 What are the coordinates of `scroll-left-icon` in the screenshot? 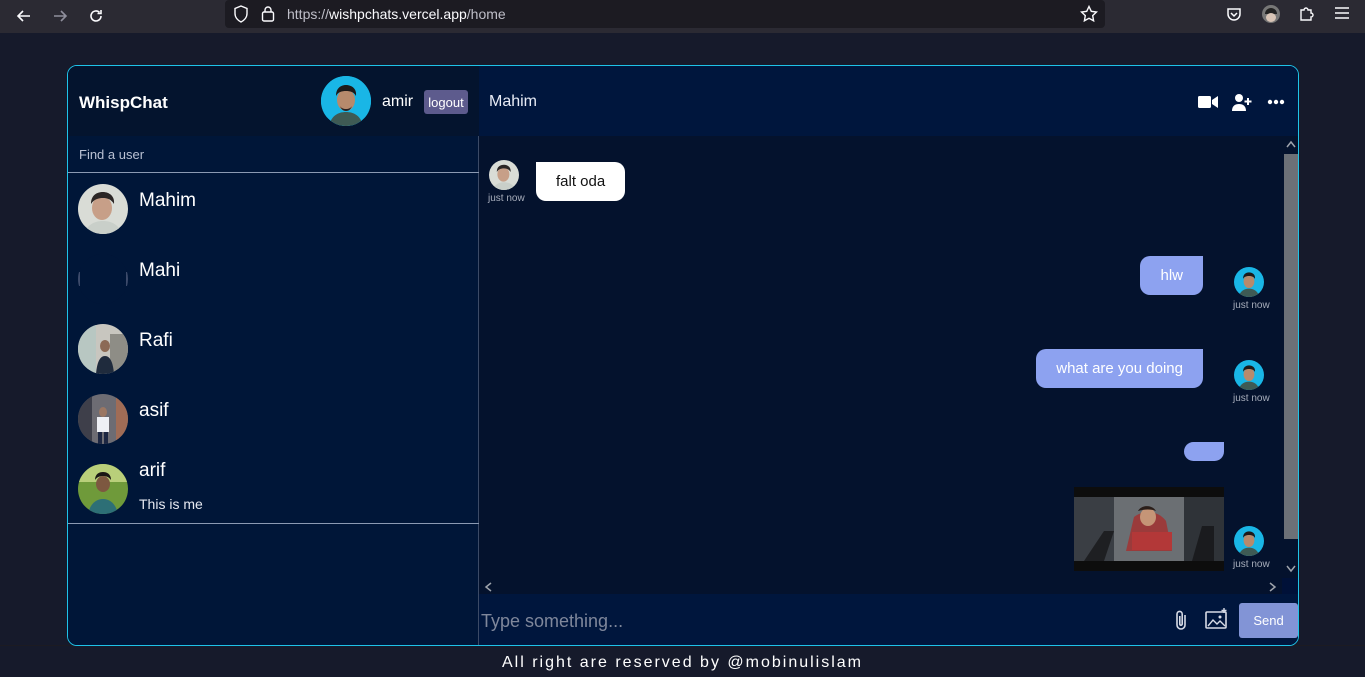 It's located at (488, 587).